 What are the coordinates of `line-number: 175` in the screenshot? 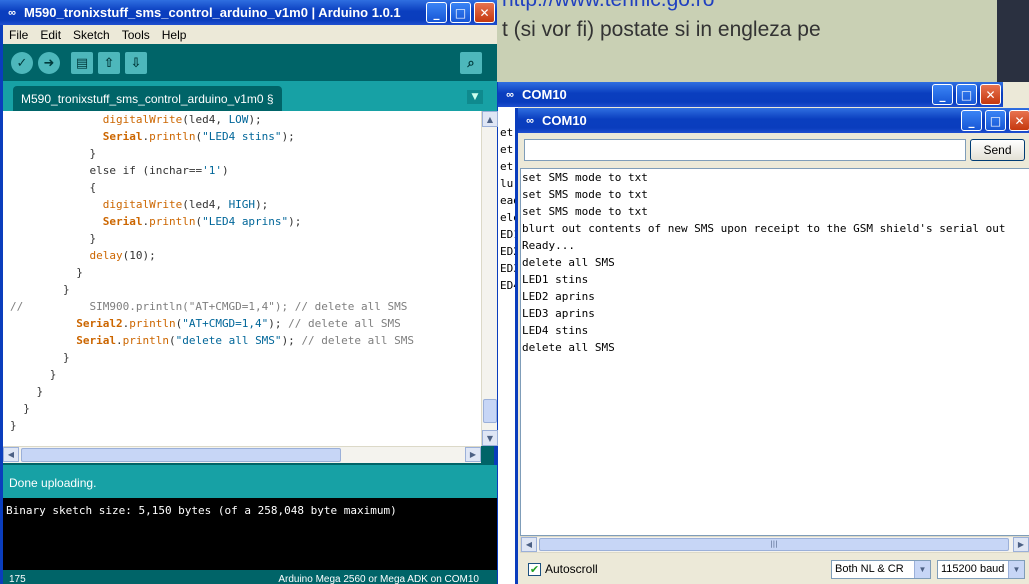 It's located at (17, 579).